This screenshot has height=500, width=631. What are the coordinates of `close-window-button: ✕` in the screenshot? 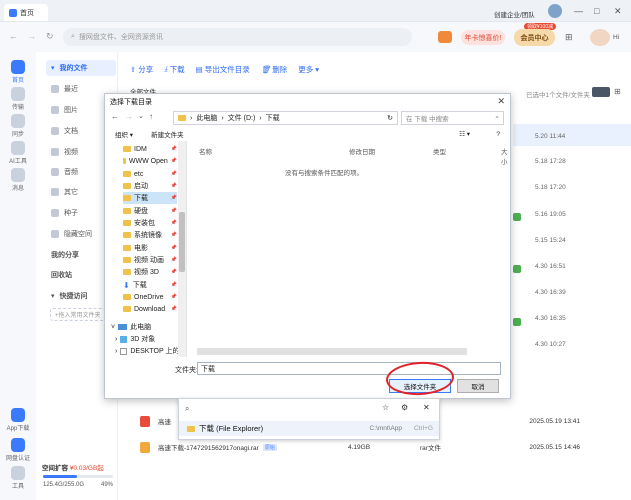 It's located at (618, 11).